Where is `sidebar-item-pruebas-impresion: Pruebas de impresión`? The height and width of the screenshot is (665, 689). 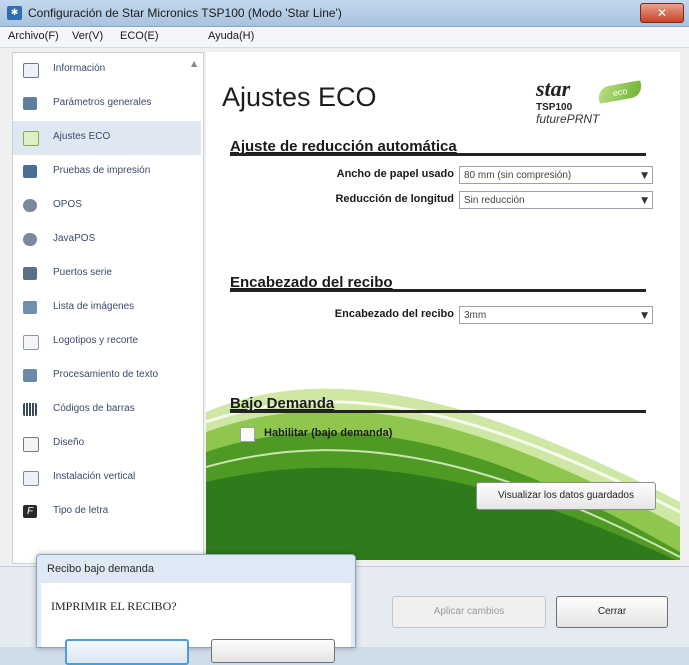
sidebar-item-pruebas-impresion: Pruebas de impresión is located at coordinates (107, 172).